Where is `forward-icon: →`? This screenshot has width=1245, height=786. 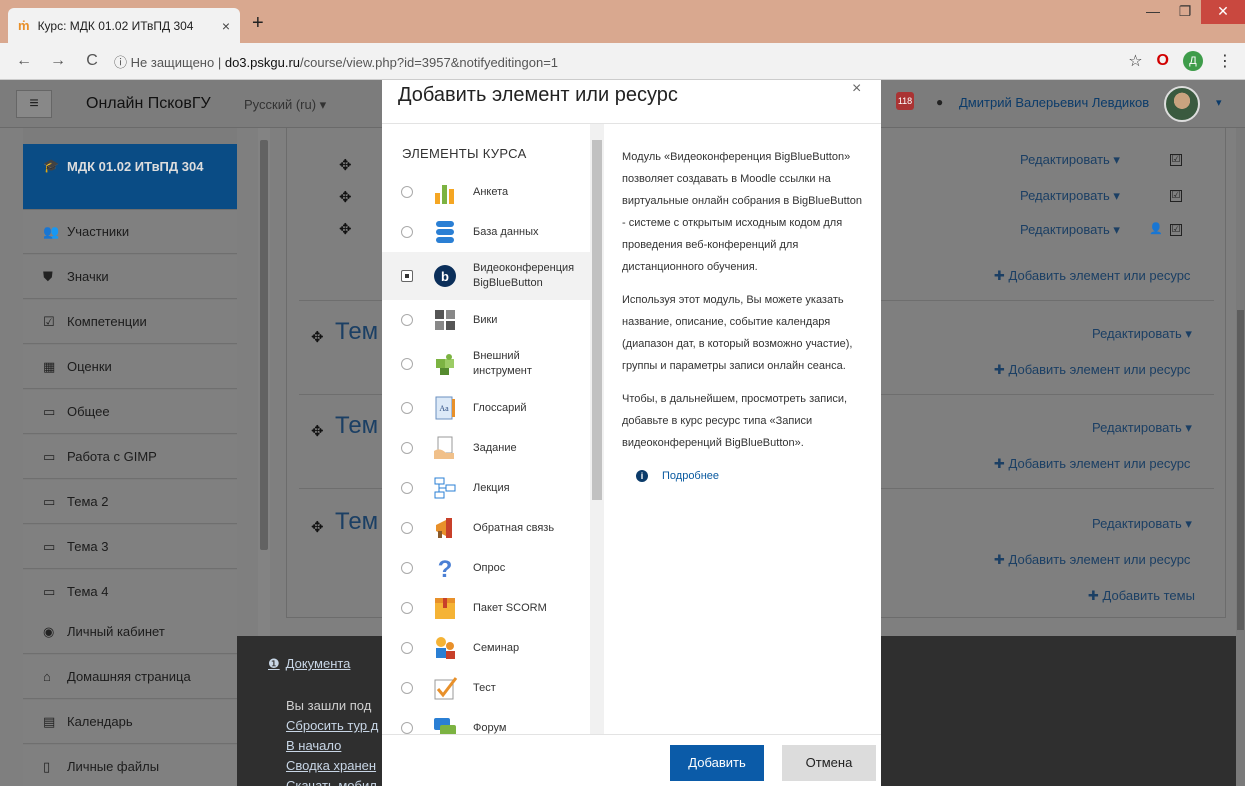 forward-icon: → is located at coordinates (58, 61).